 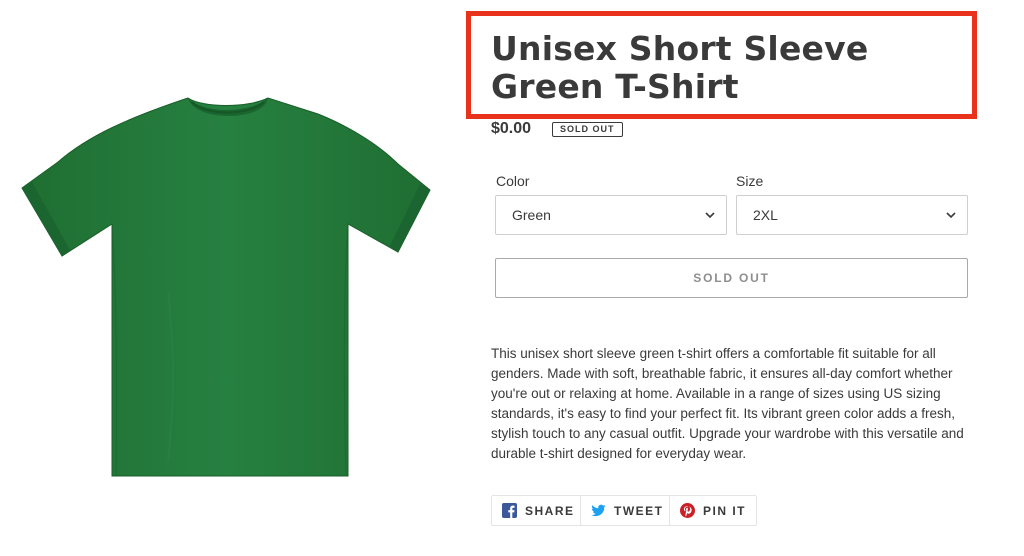 What do you see at coordinates (598, 510) in the screenshot?
I see `twitter-icon` at bounding box center [598, 510].